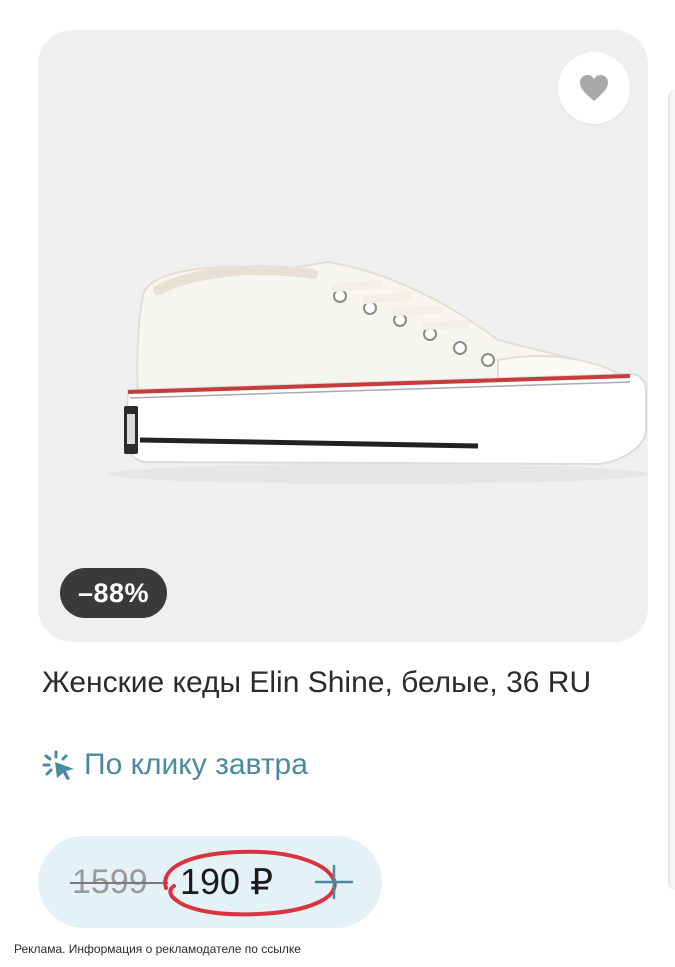 The image size is (675, 967). Describe the element at coordinates (671, 490) in the screenshot. I see `next-card-edge` at that location.